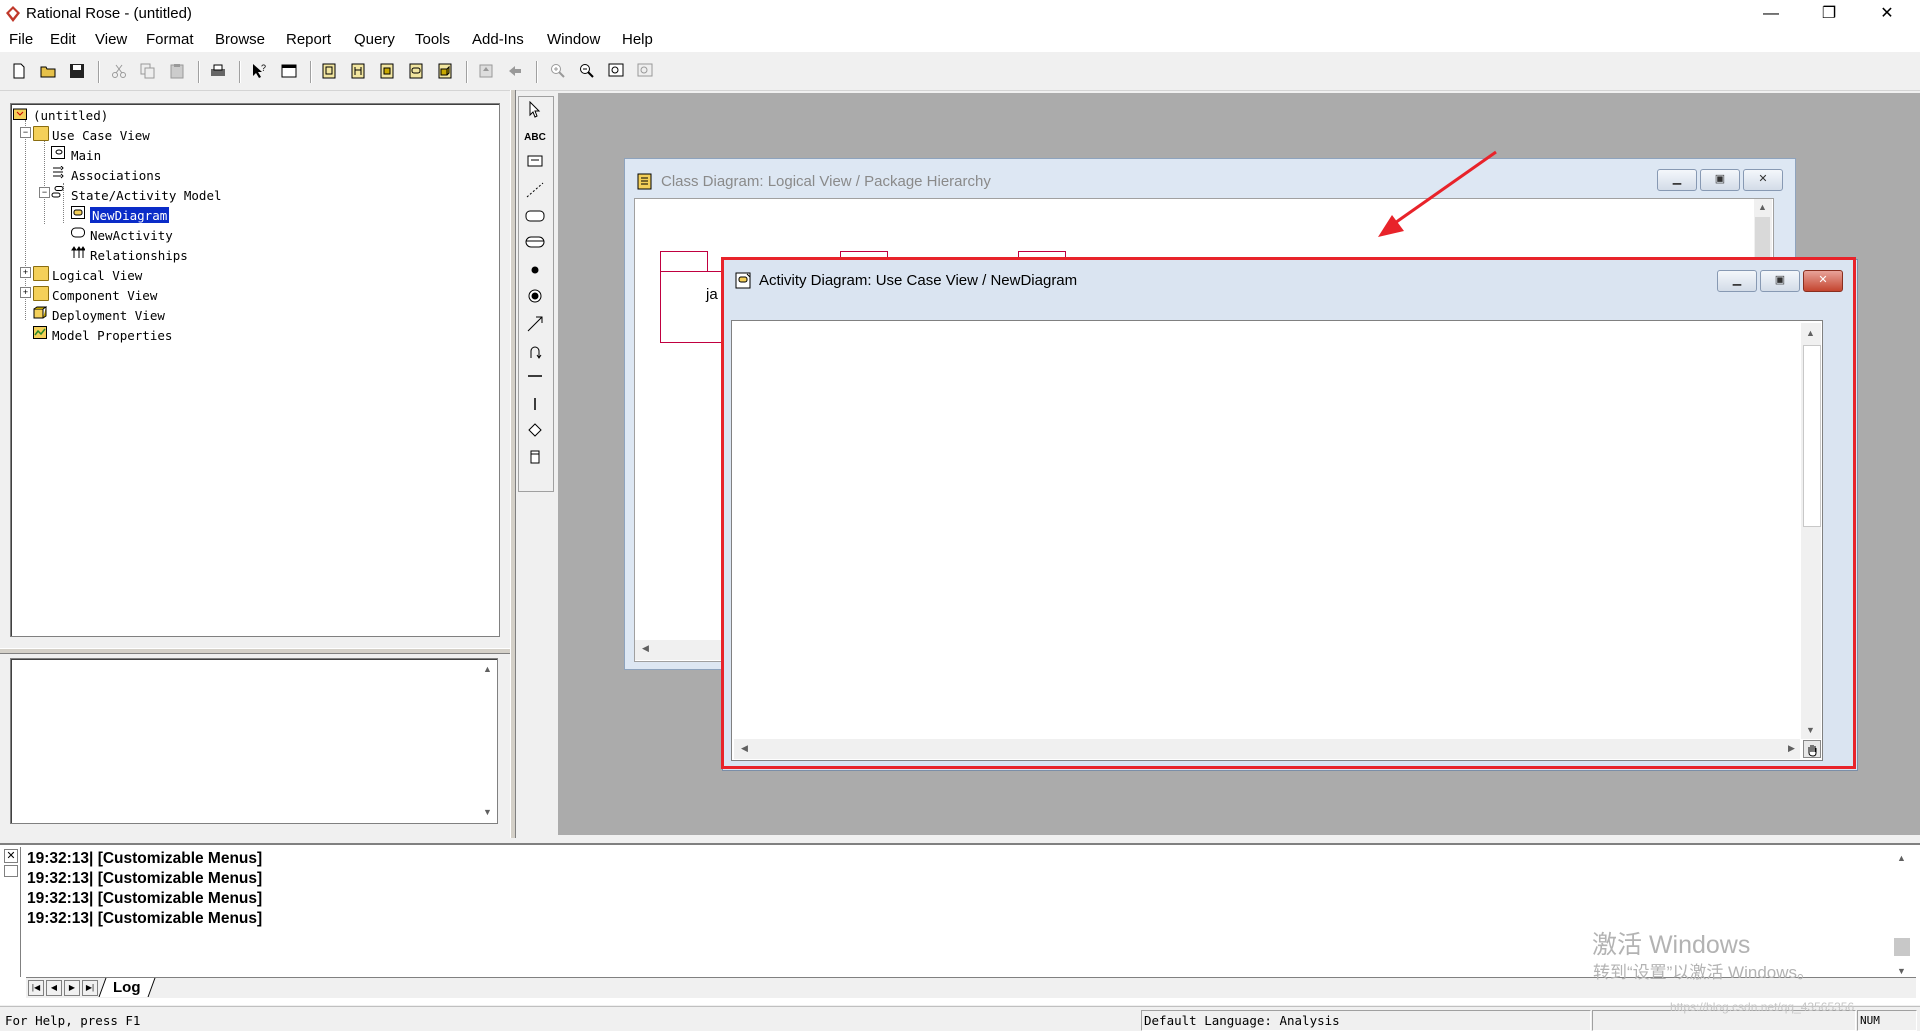  I want to click on start-state-icon, so click(535, 270).